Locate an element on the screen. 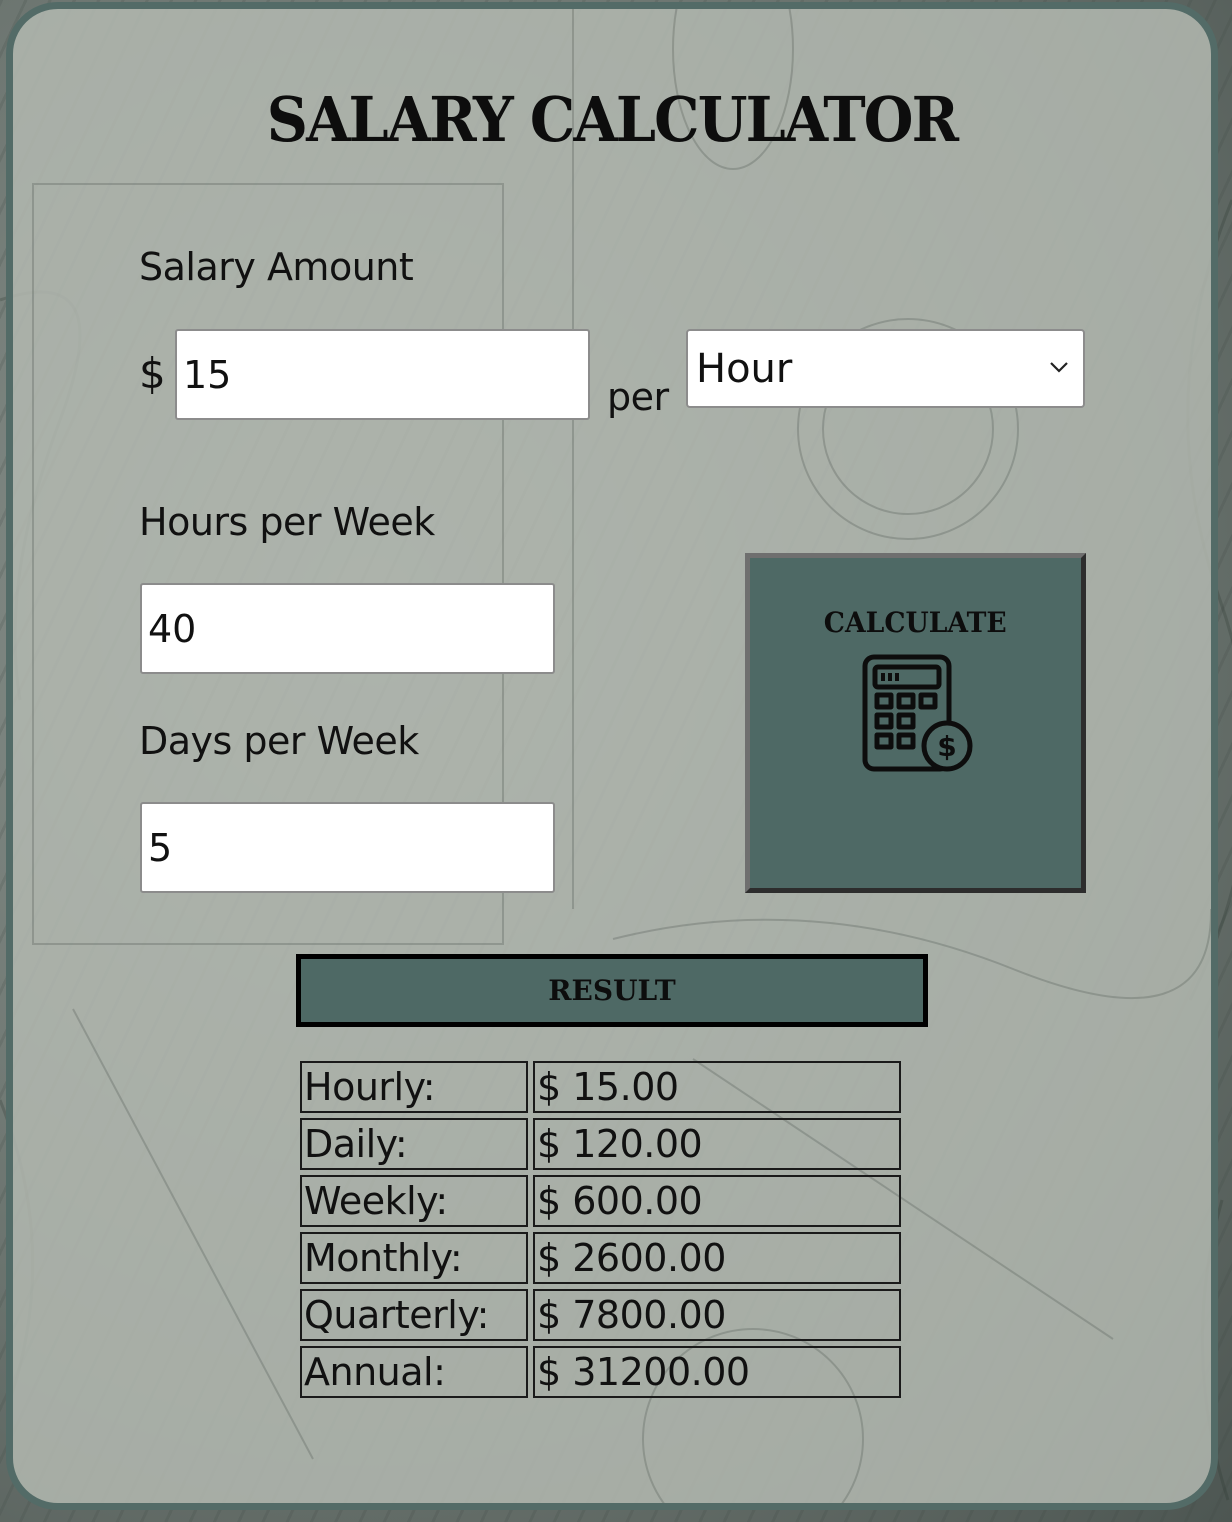  currency-symbol: $ is located at coordinates (152, 373).